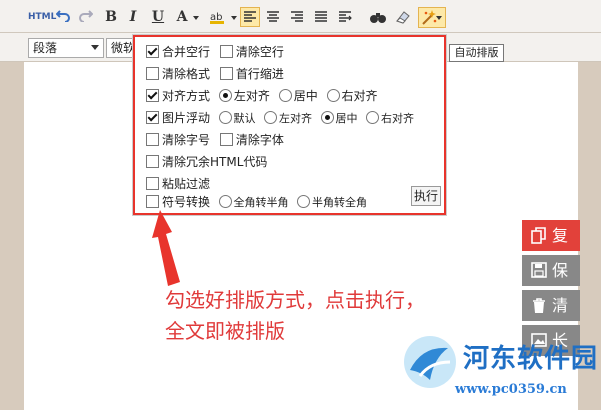 The height and width of the screenshot is (410, 601). I want to click on float-left-radio, so click(271, 117).